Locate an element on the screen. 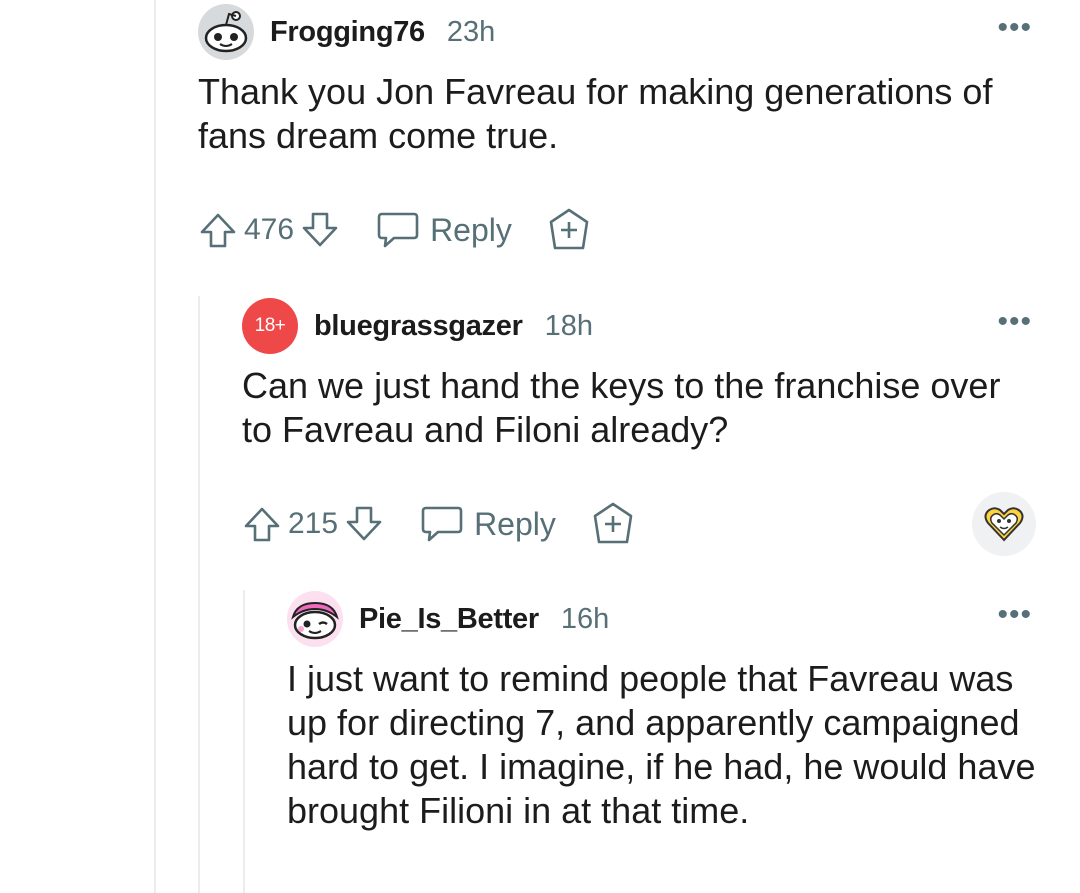 The image size is (1080, 893). snoo-avatar-icon is located at coordinates (226, 32).